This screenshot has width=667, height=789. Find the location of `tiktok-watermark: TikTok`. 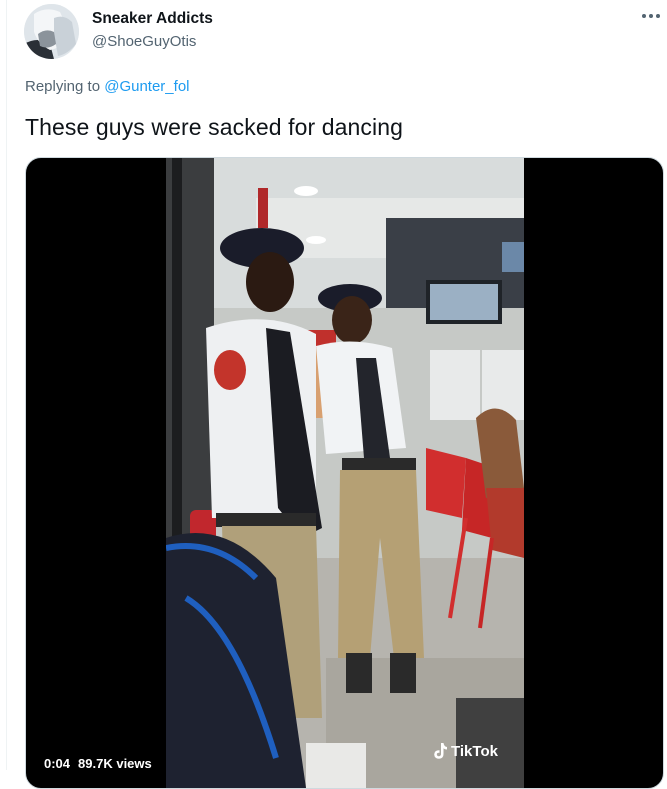

tiktok-watermark: TikTok is located at coordinates (465, 751).